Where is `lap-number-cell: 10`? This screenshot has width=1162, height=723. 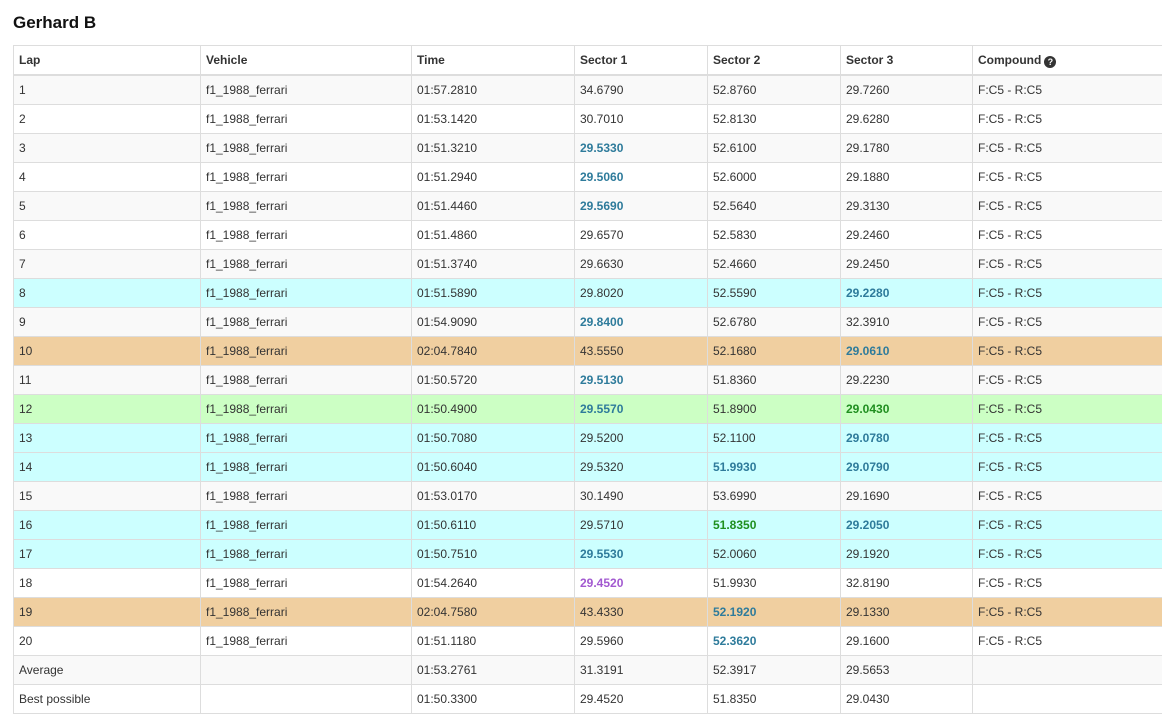
lap-number-cell: 10 is located at coordinates (107, 351).